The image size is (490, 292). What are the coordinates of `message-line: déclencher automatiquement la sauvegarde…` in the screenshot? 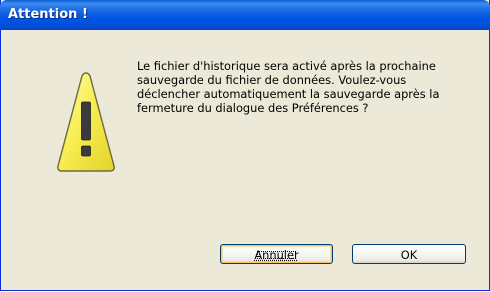 It's located at (288, 94).